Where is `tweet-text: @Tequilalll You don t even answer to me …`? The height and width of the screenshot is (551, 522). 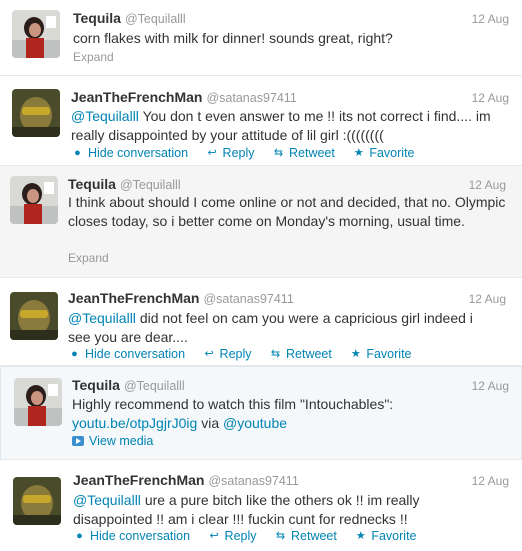 tweet-text: @Tequilalll You don t even answer to me … is located at coordinates (288, 126).